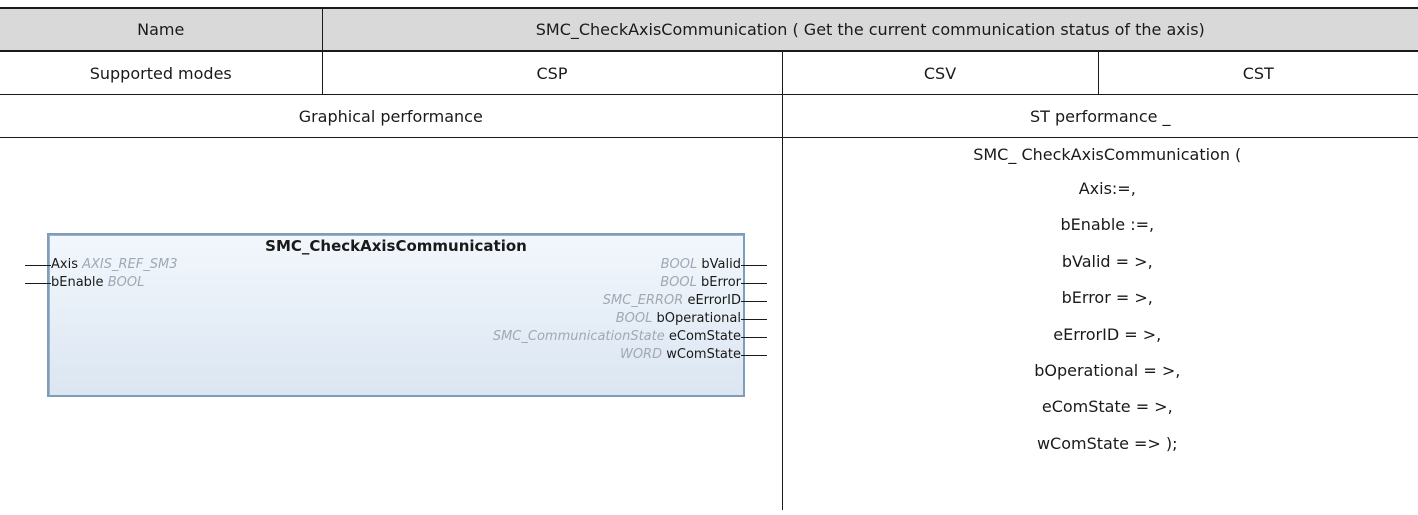 This screenshot has width=1418, height=515. What do you see at coordinates (1107, 443) in the screenshot?
I see `st-code-line: wComState => );` at bounding box center [1107, 443].